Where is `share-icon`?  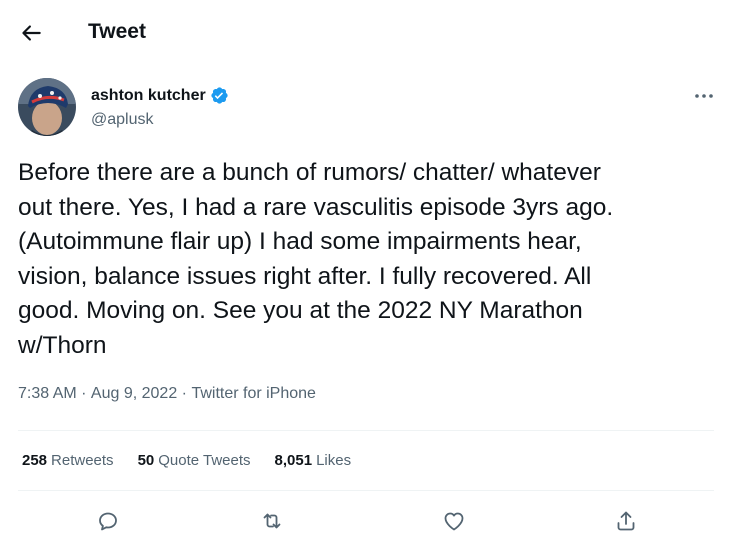
share-icon is located at coordinates (626, 521).